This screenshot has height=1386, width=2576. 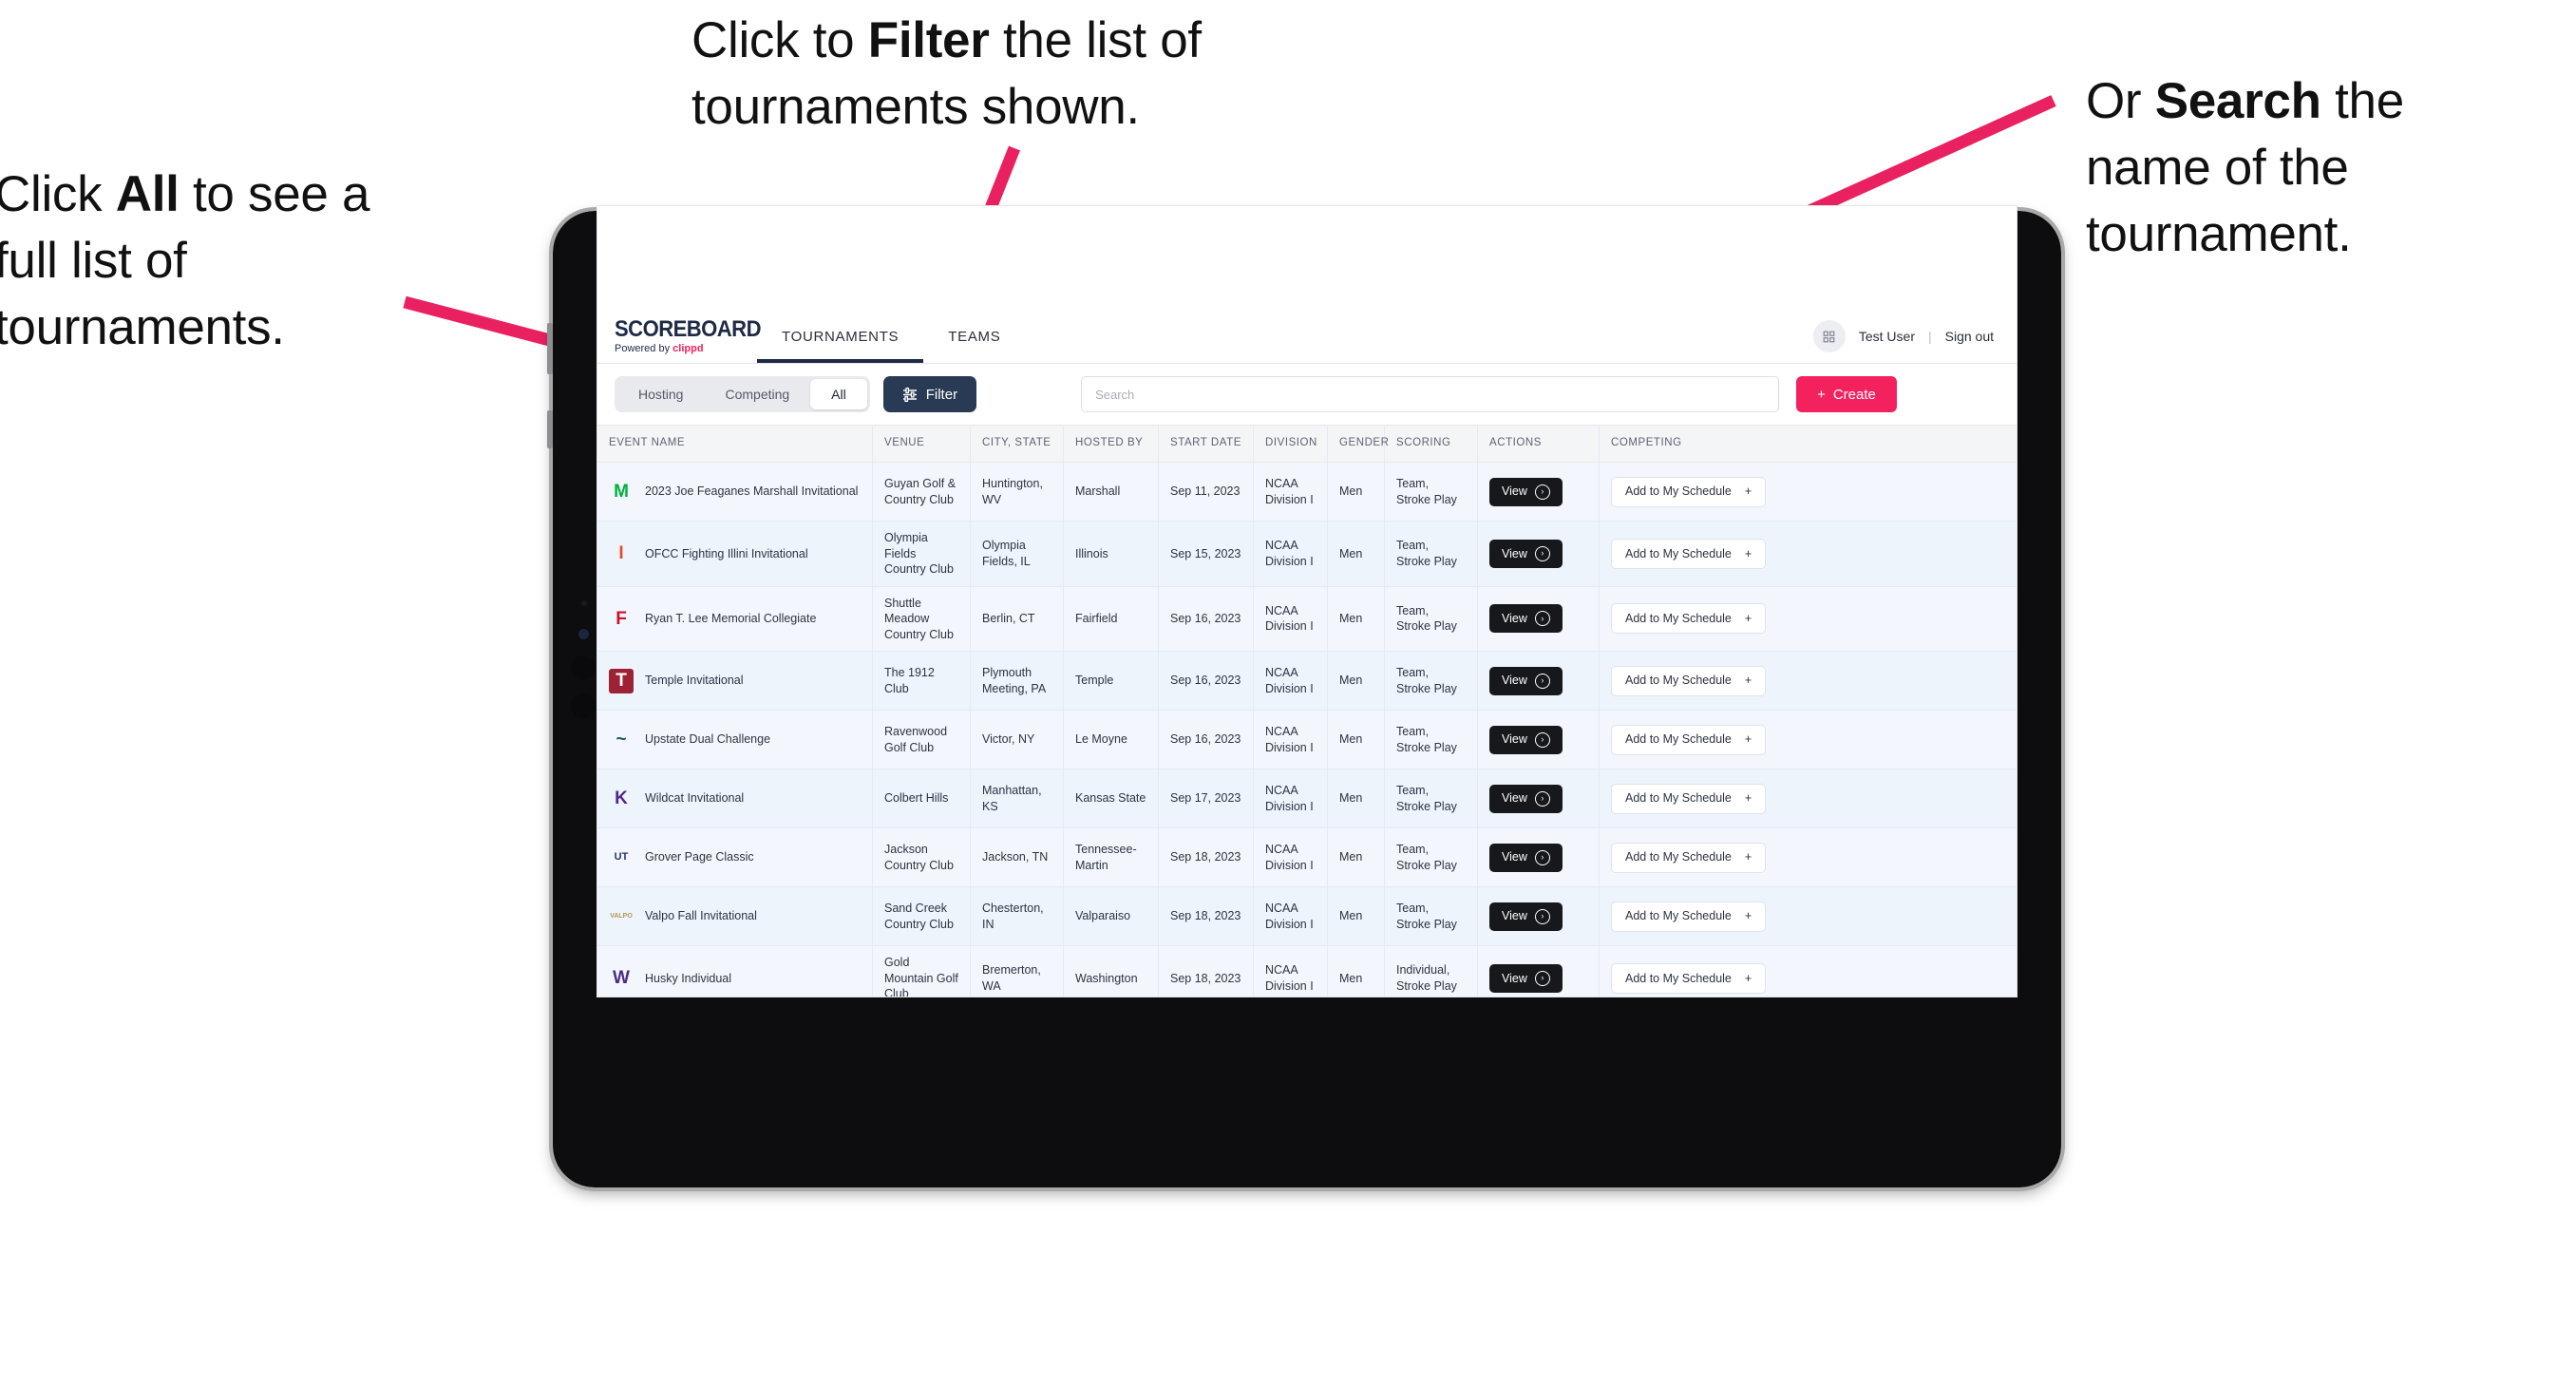 I want to click on filter-button: Filter, so click(x=929, y=394).